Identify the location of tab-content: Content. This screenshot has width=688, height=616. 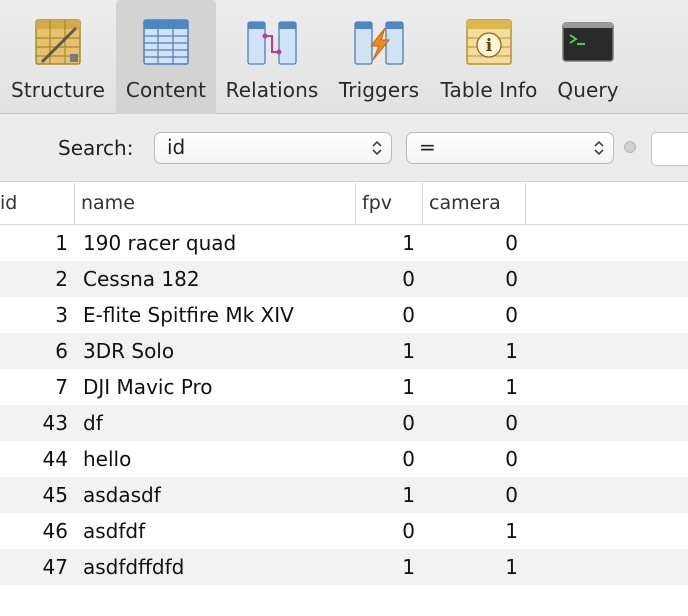
(166, 57).